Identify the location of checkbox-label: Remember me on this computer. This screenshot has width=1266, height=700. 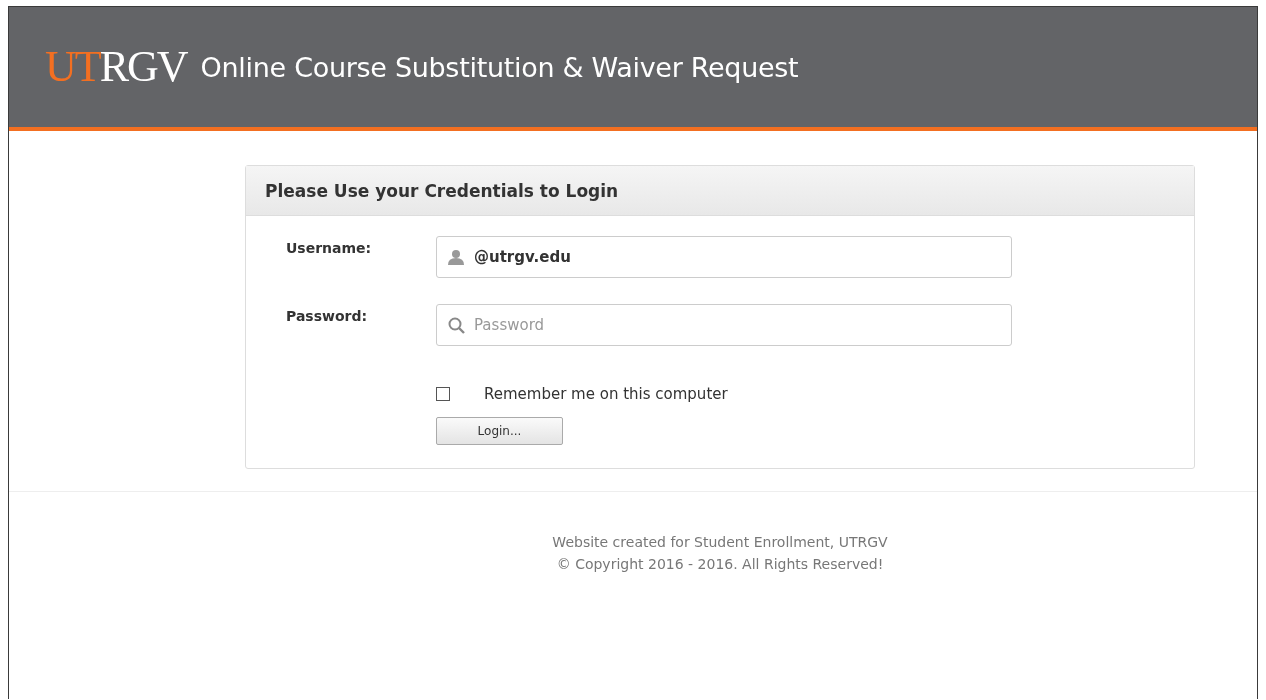
(606, 394).